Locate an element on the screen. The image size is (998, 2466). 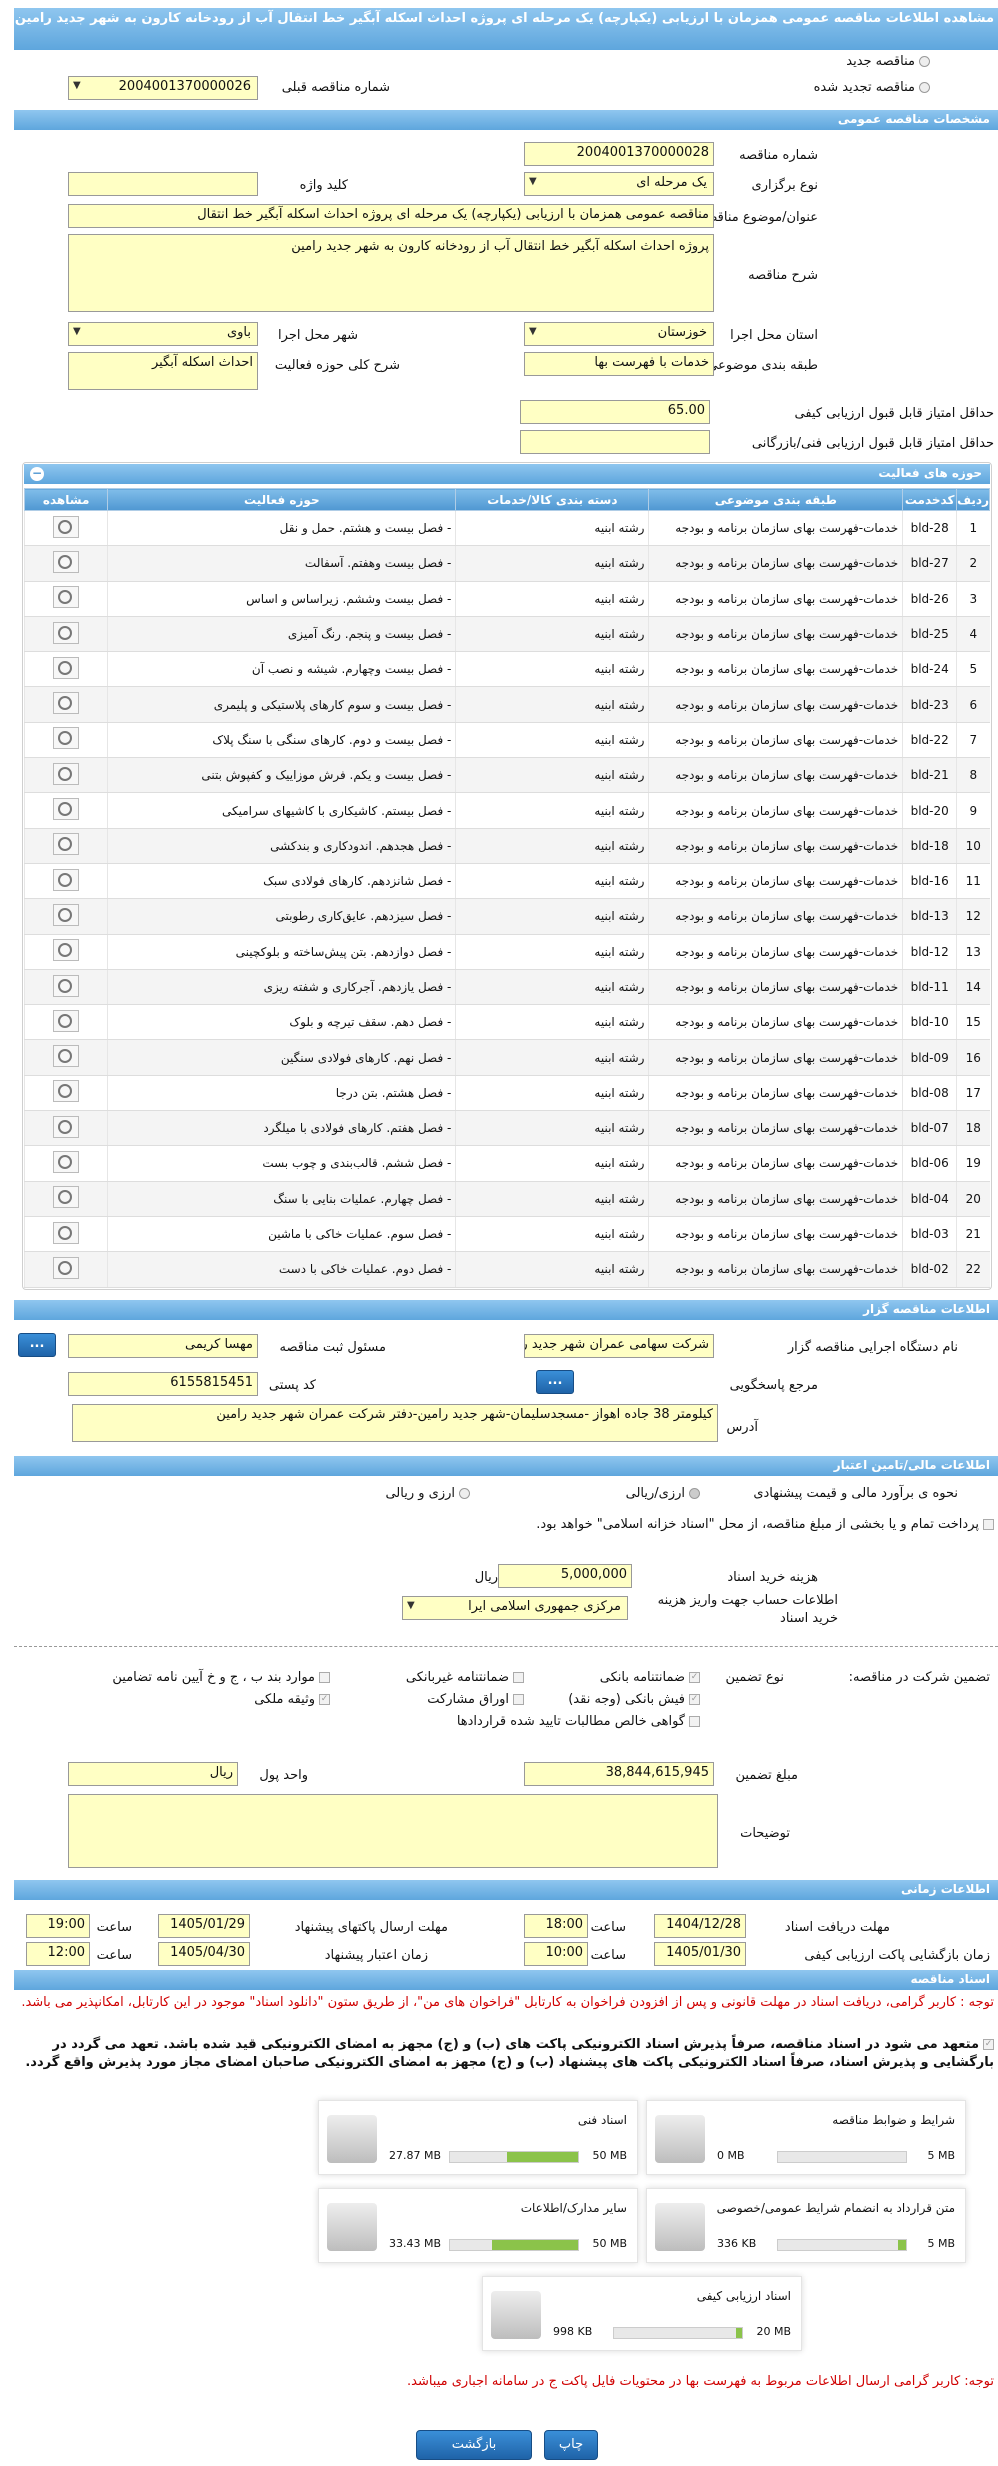
organizer-section-header: اطلاعات مناقصه گزار is located at coordinates (506, 1310).